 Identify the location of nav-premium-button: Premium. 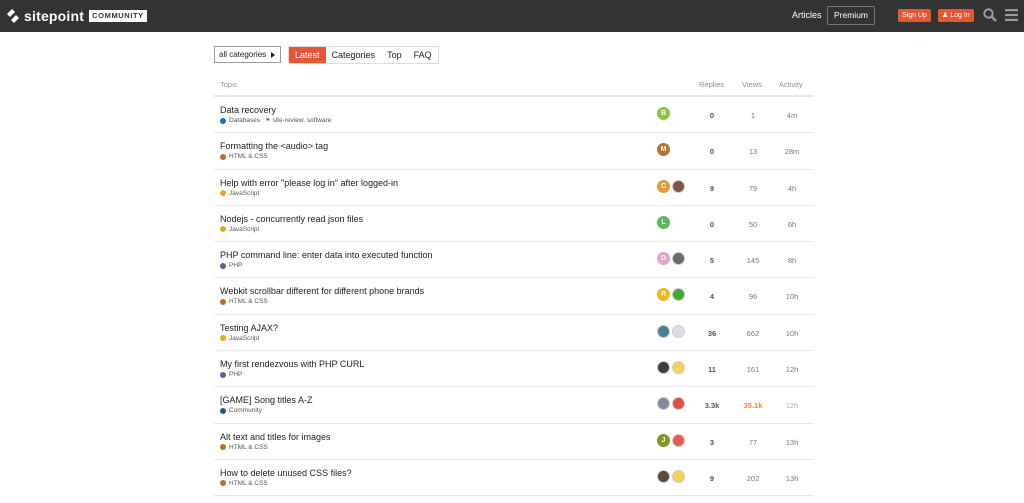
(851, 15).